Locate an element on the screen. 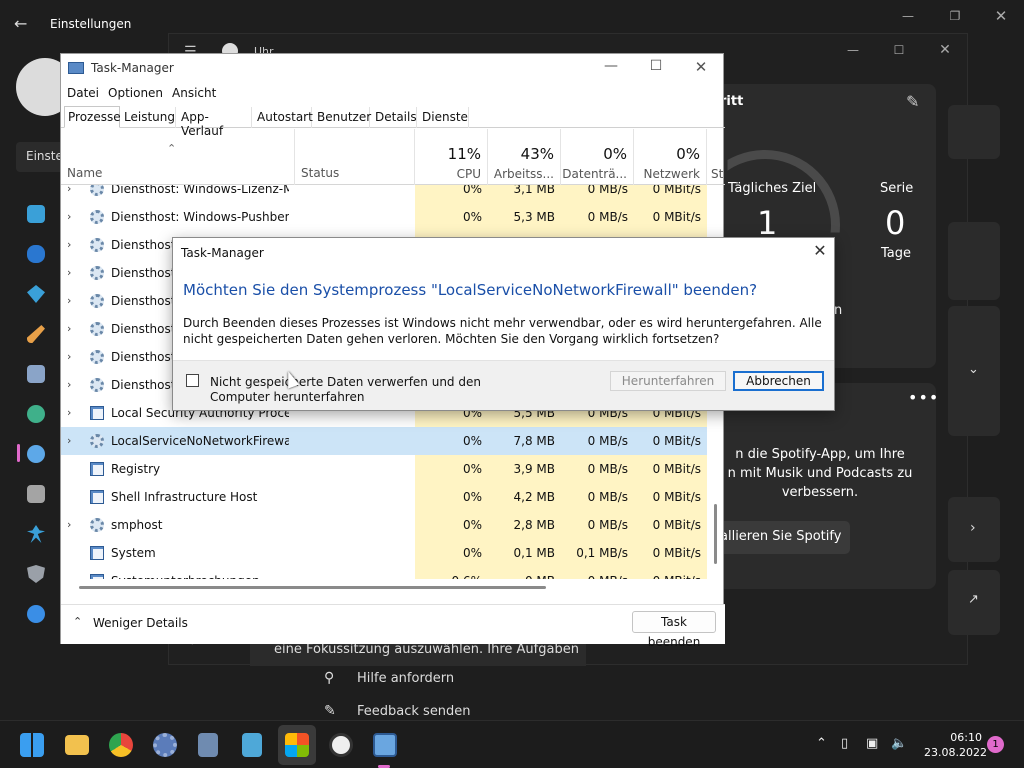 Image resolution: width=1024 pixels, height=768 pixels. volume-icon: 🔈 is located at coordinates (899, 743).